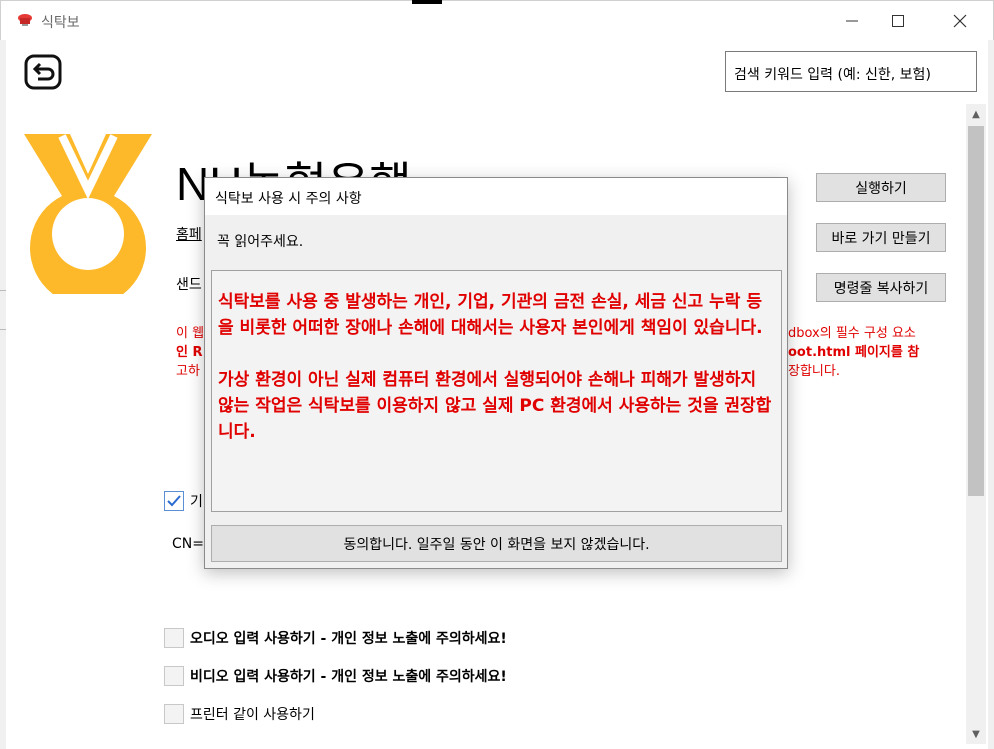 This screenshot has height=749, width=994. I want to click on notice-line-3-right: 장합니다., so click(814, 371).